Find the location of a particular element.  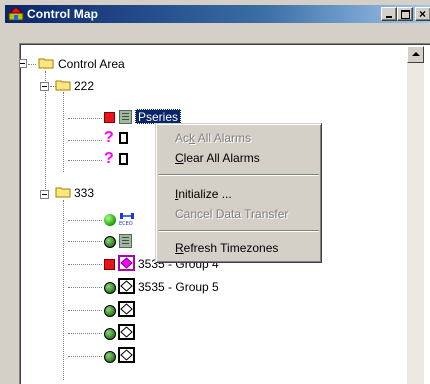

menu-mnemonic: C is located at coordinates (179, 158).